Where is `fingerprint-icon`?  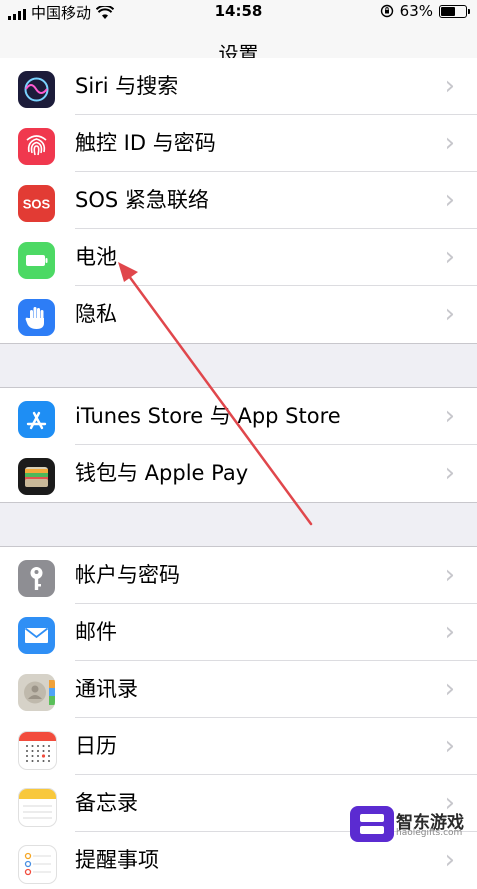
fingerprint-icon is located at coordinates (36, 146).